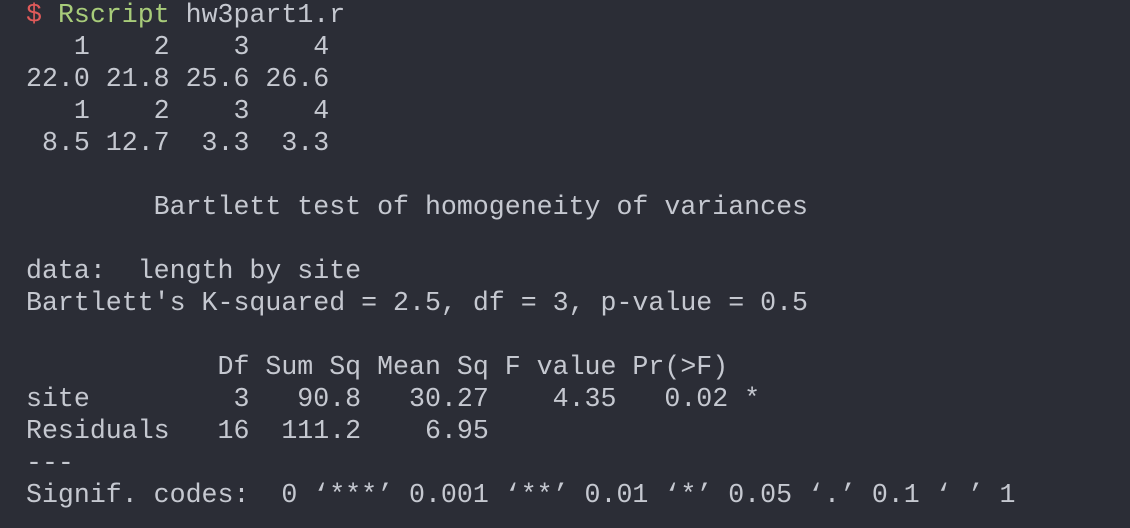 Image resolution: width=1130 pixels, height=528 pixels. What do you see at coordinates (385, 431) in the screenshot?
I see `anova-row-residuals: Residuals 16 111.2 6.95` at bounding box center [385, 431].